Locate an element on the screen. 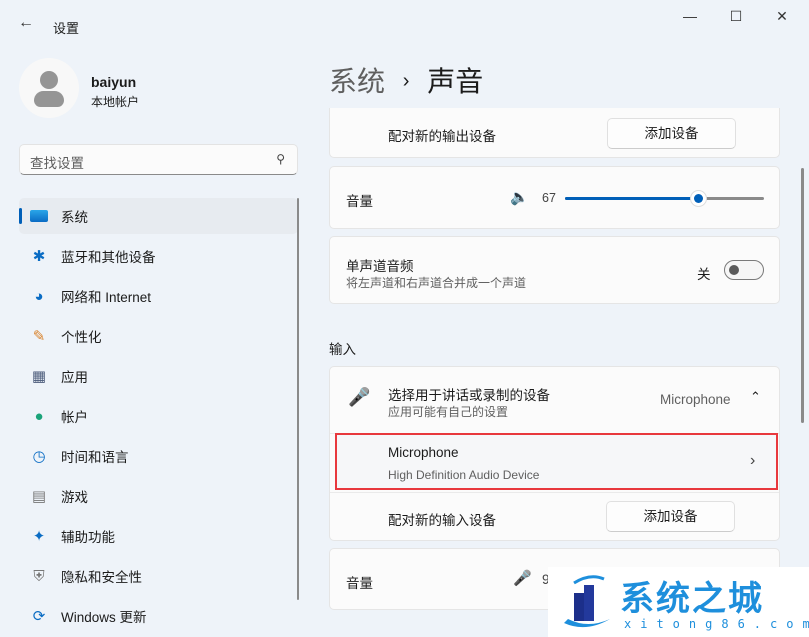 This screenshot has height=637, width=809. person-icon: ● is located at coordinates (39, 416).